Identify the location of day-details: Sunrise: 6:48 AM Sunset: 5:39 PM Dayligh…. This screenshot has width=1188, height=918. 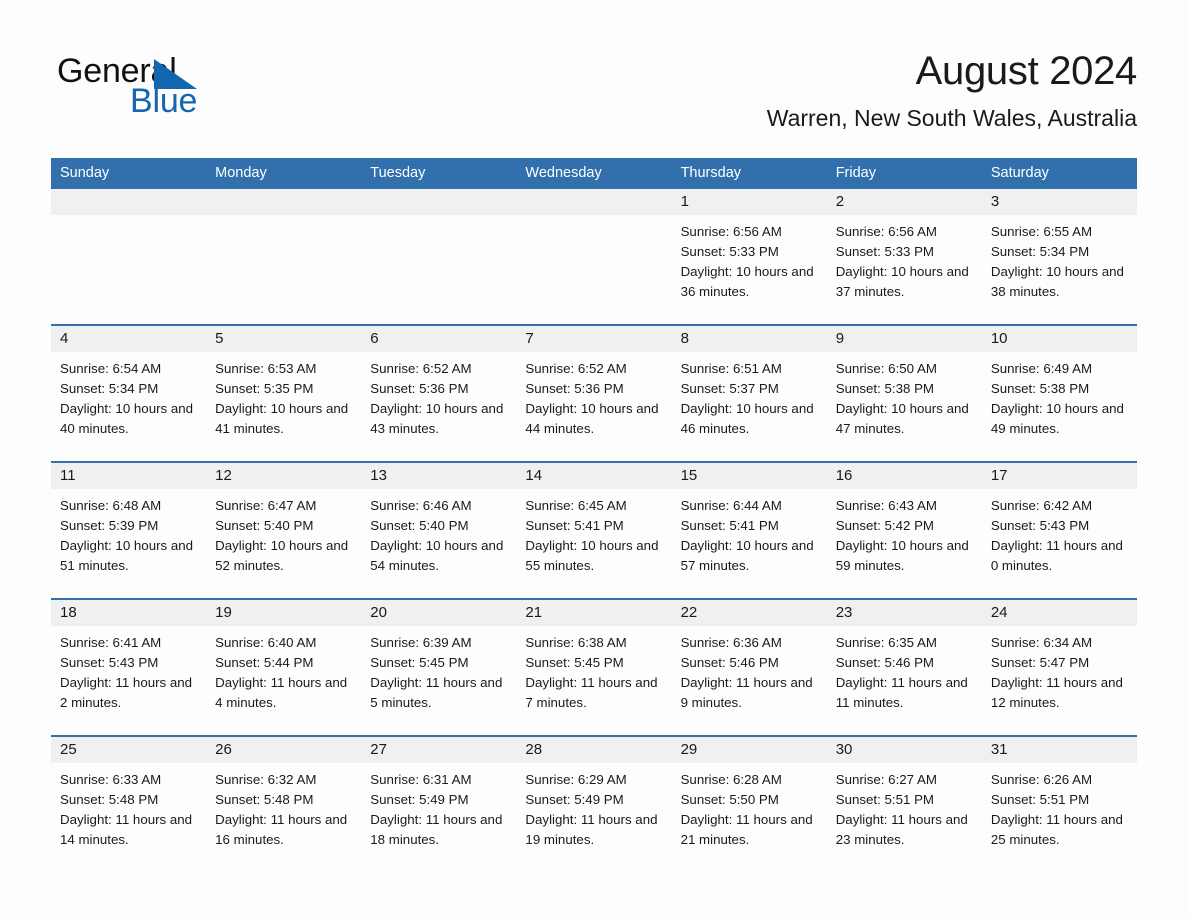
(128, 532).